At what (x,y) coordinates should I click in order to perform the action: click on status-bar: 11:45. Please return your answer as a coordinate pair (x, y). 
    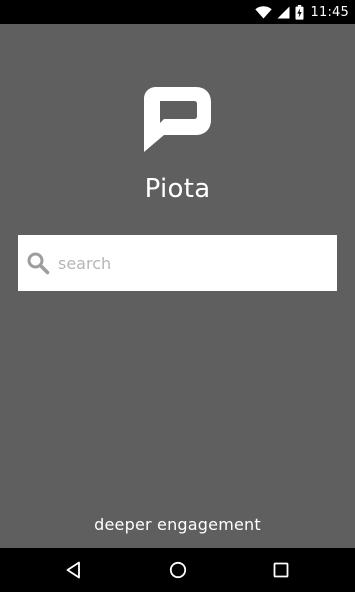
    Looking at the image, I should click on (177, 12).